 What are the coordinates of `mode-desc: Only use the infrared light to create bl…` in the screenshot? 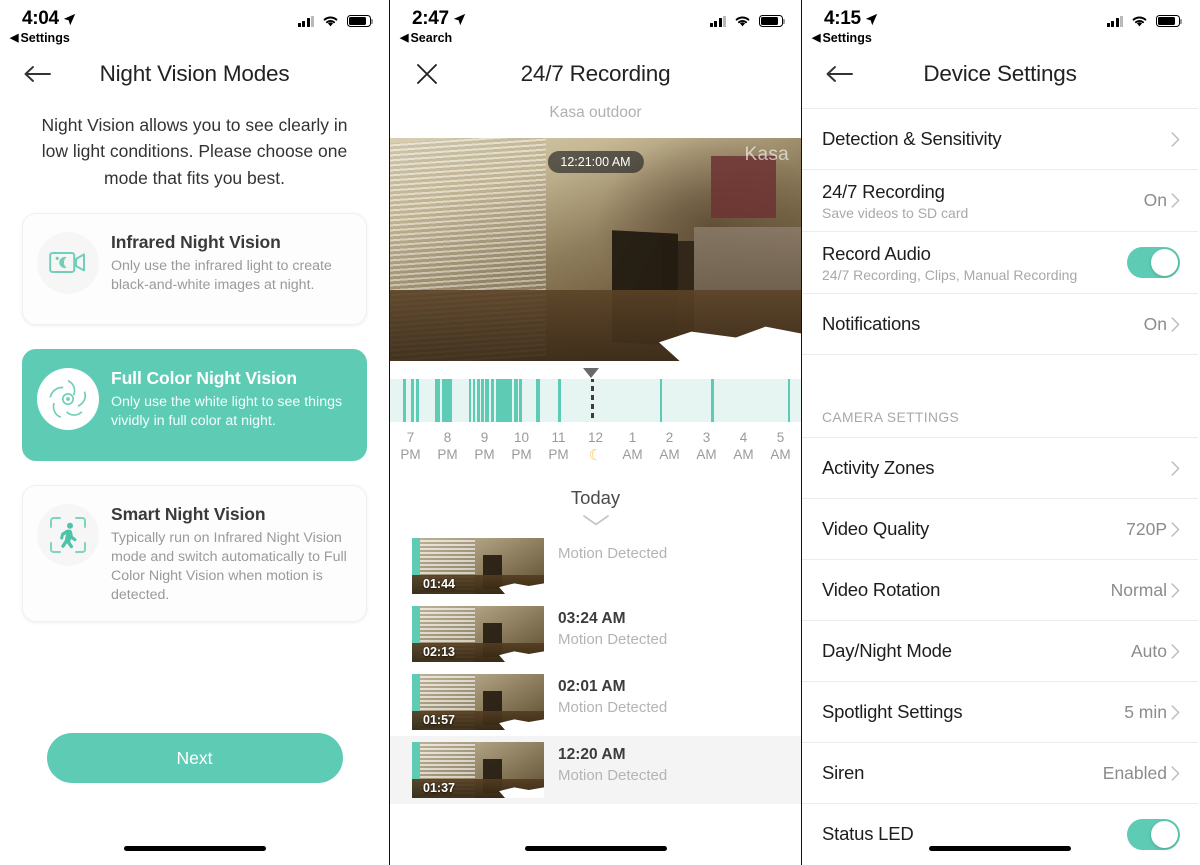 It's located at (221, 275).